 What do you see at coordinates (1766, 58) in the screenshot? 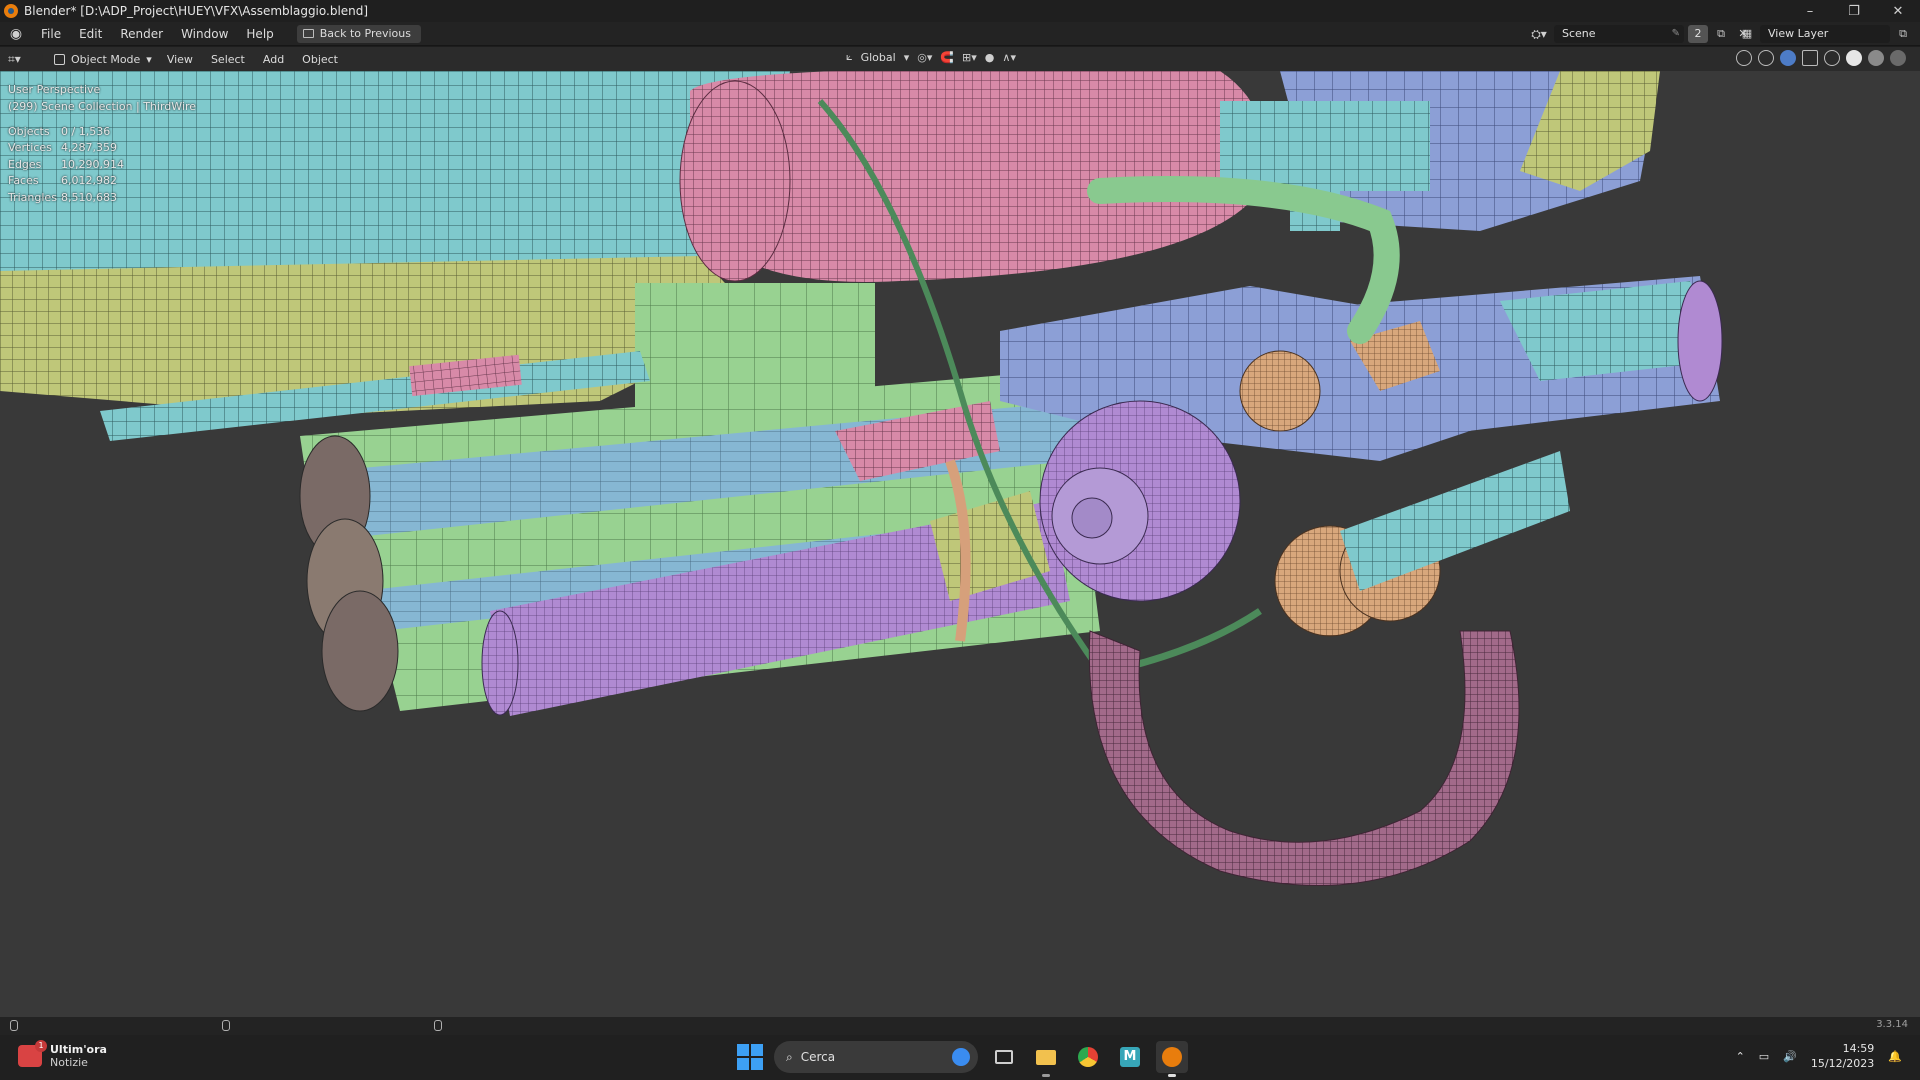
I see `gizmo-icon` at bounding box center [1766, 58].